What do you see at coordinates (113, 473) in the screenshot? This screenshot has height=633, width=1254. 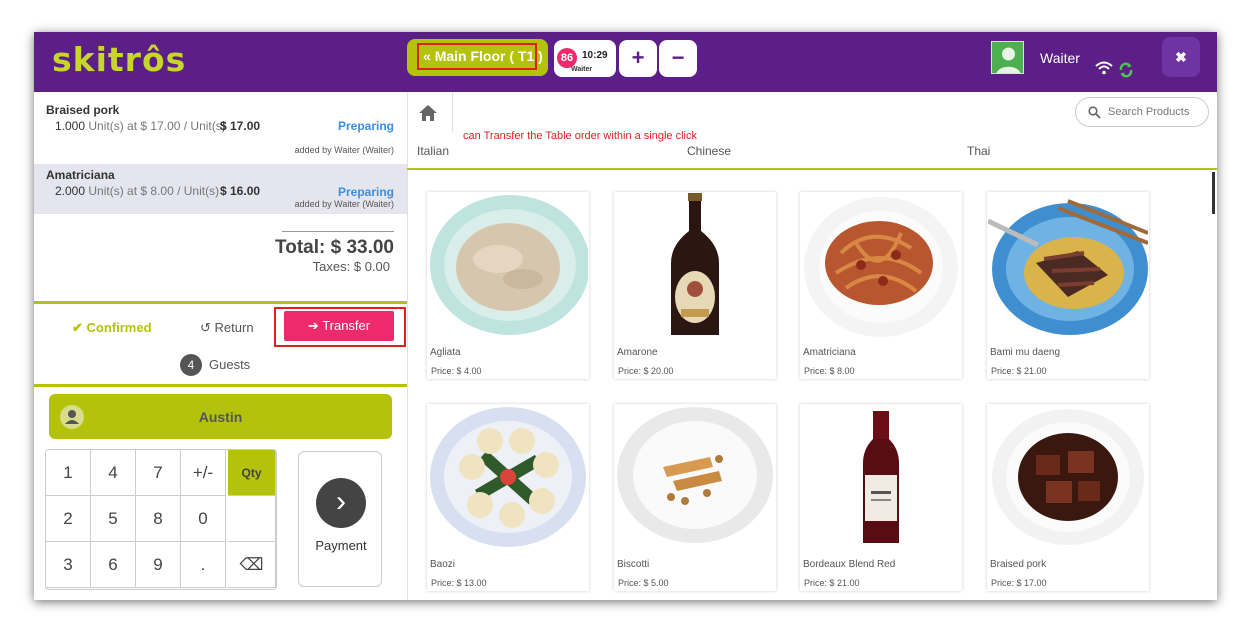 I see `numpad-key-4: 4` at bounding box center [113, 473].